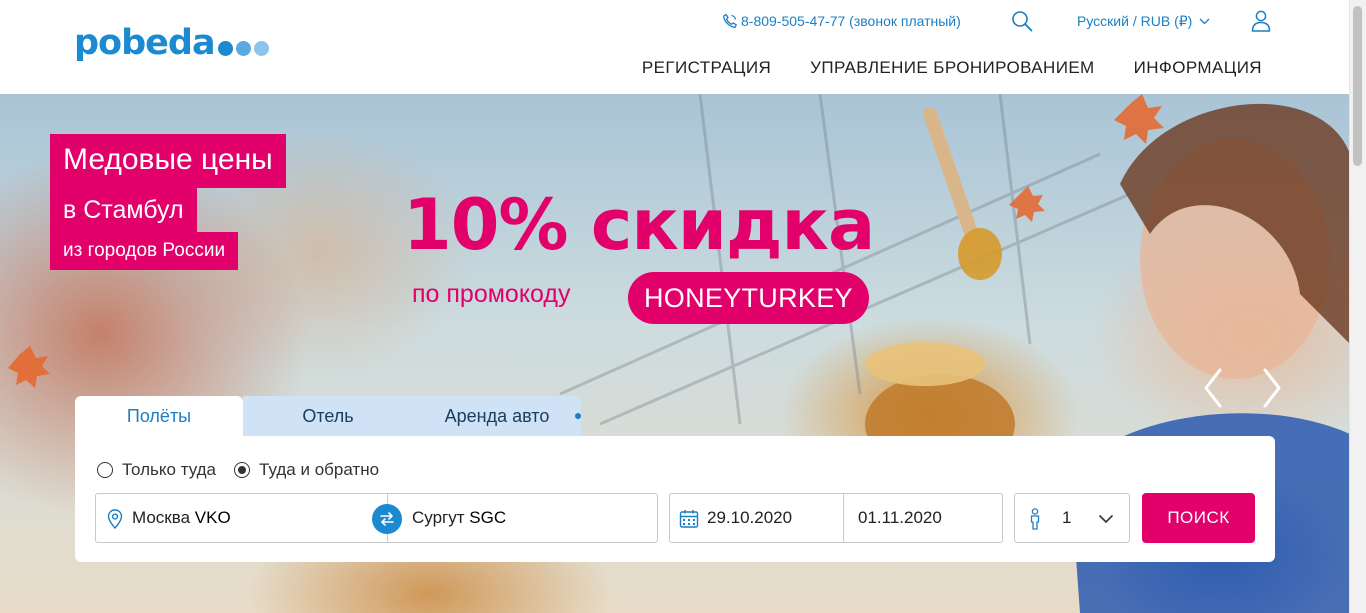 This screenshot has height=613, width=1366. I want to click on discount-text: 10% скидка, so click(639, 225).